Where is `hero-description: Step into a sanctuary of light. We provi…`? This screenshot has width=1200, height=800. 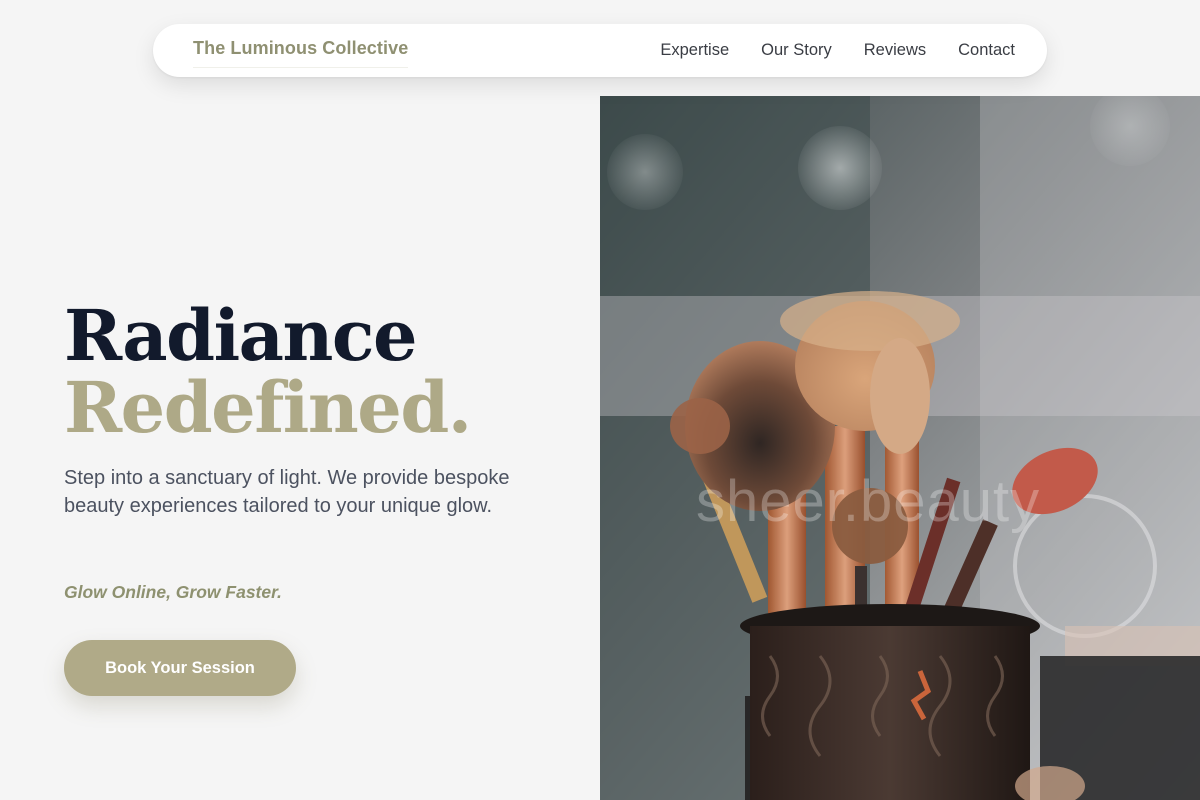 hero-description: Step into a sanctuary of light. We provi… is located at coordinates (287, 492).